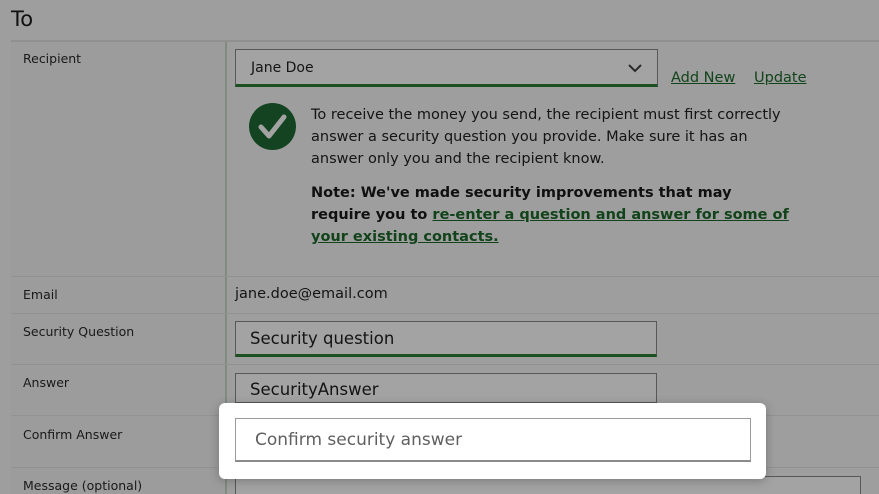  I want to click on confirm-answer-placeholder: Confirm security answer, so click(359, 440).